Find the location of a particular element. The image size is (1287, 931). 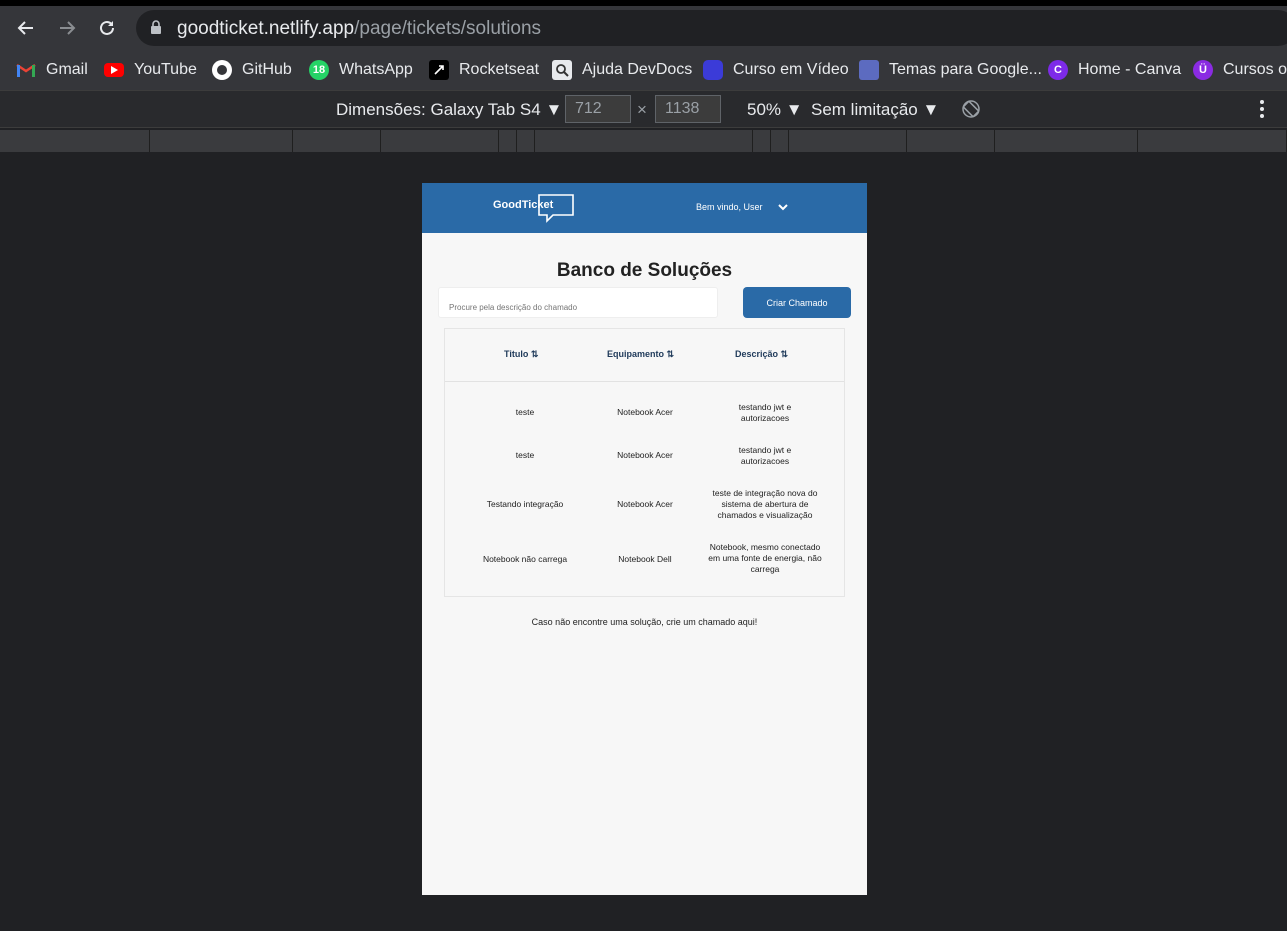

create-ticket-button: Criar Chamado is located at coordinates (797, 302).